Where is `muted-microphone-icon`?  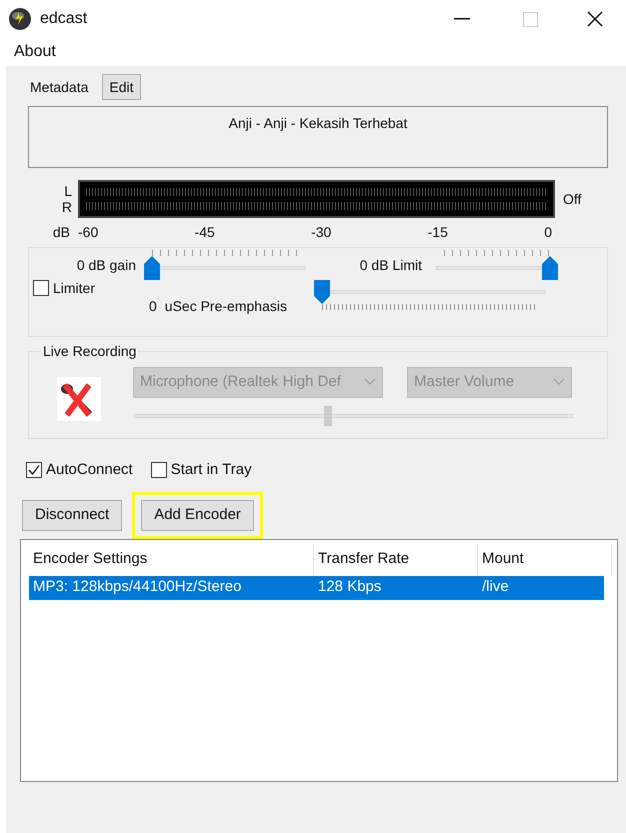
muted-microphone-icon is located at coordinates (79, 399).